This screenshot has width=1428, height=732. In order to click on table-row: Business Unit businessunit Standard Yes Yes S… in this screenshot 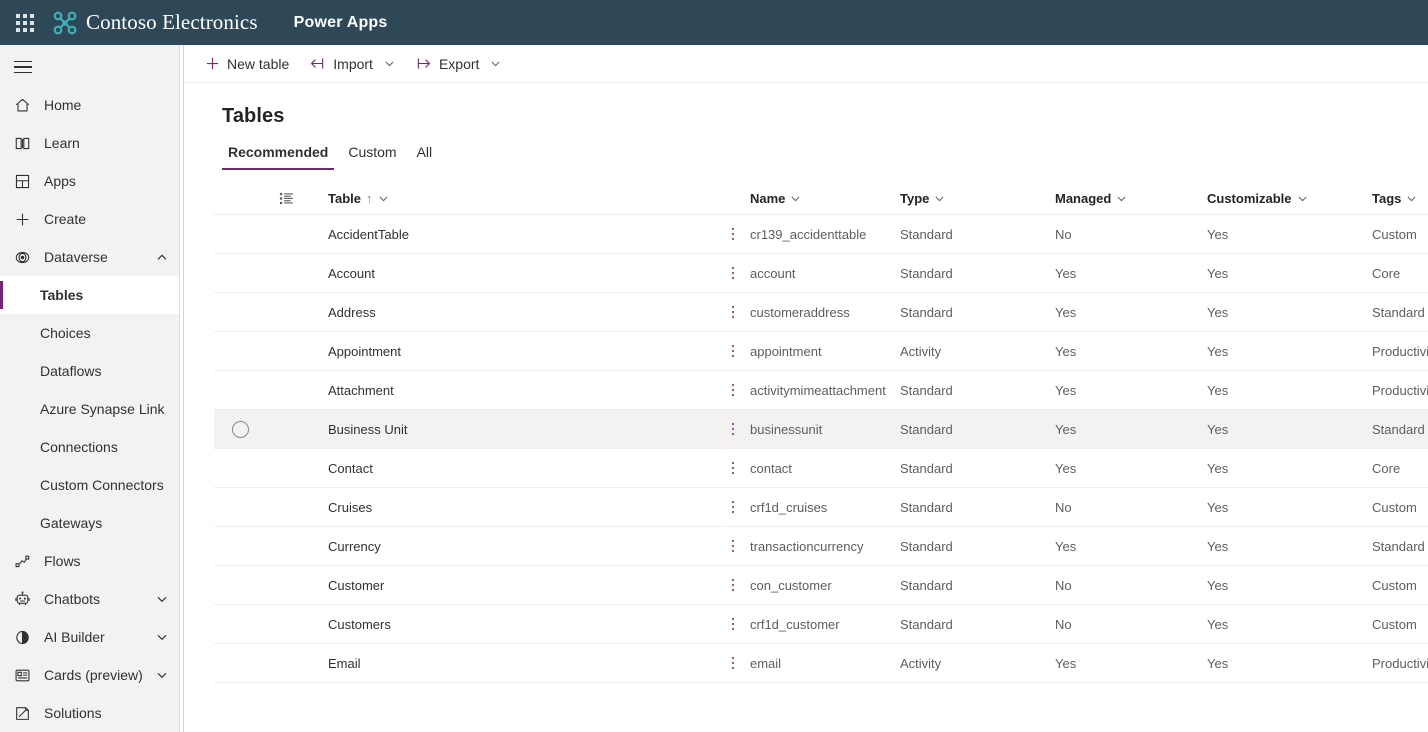, I will do `click(821, 429)`.